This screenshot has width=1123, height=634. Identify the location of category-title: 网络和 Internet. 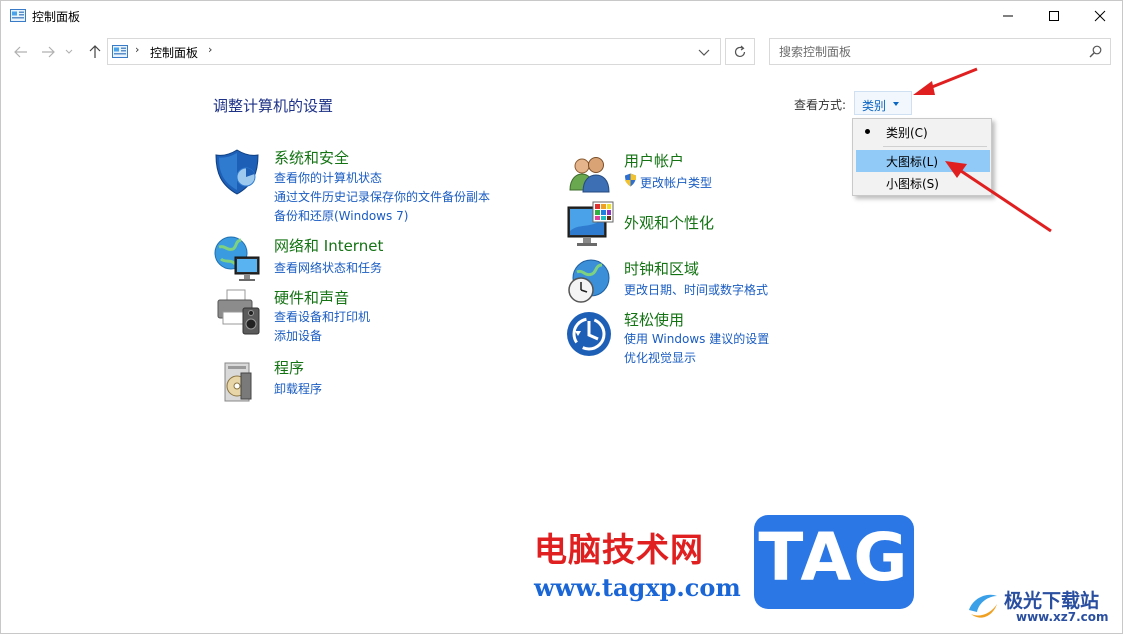
(328, 245).